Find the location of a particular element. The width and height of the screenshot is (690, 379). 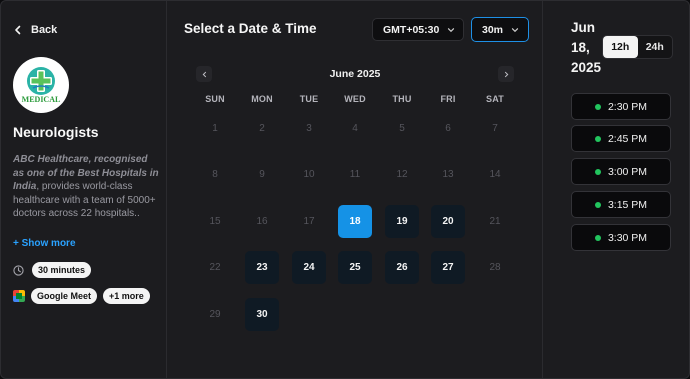

month-label: June 2025 is located at coordinates (355, 74).